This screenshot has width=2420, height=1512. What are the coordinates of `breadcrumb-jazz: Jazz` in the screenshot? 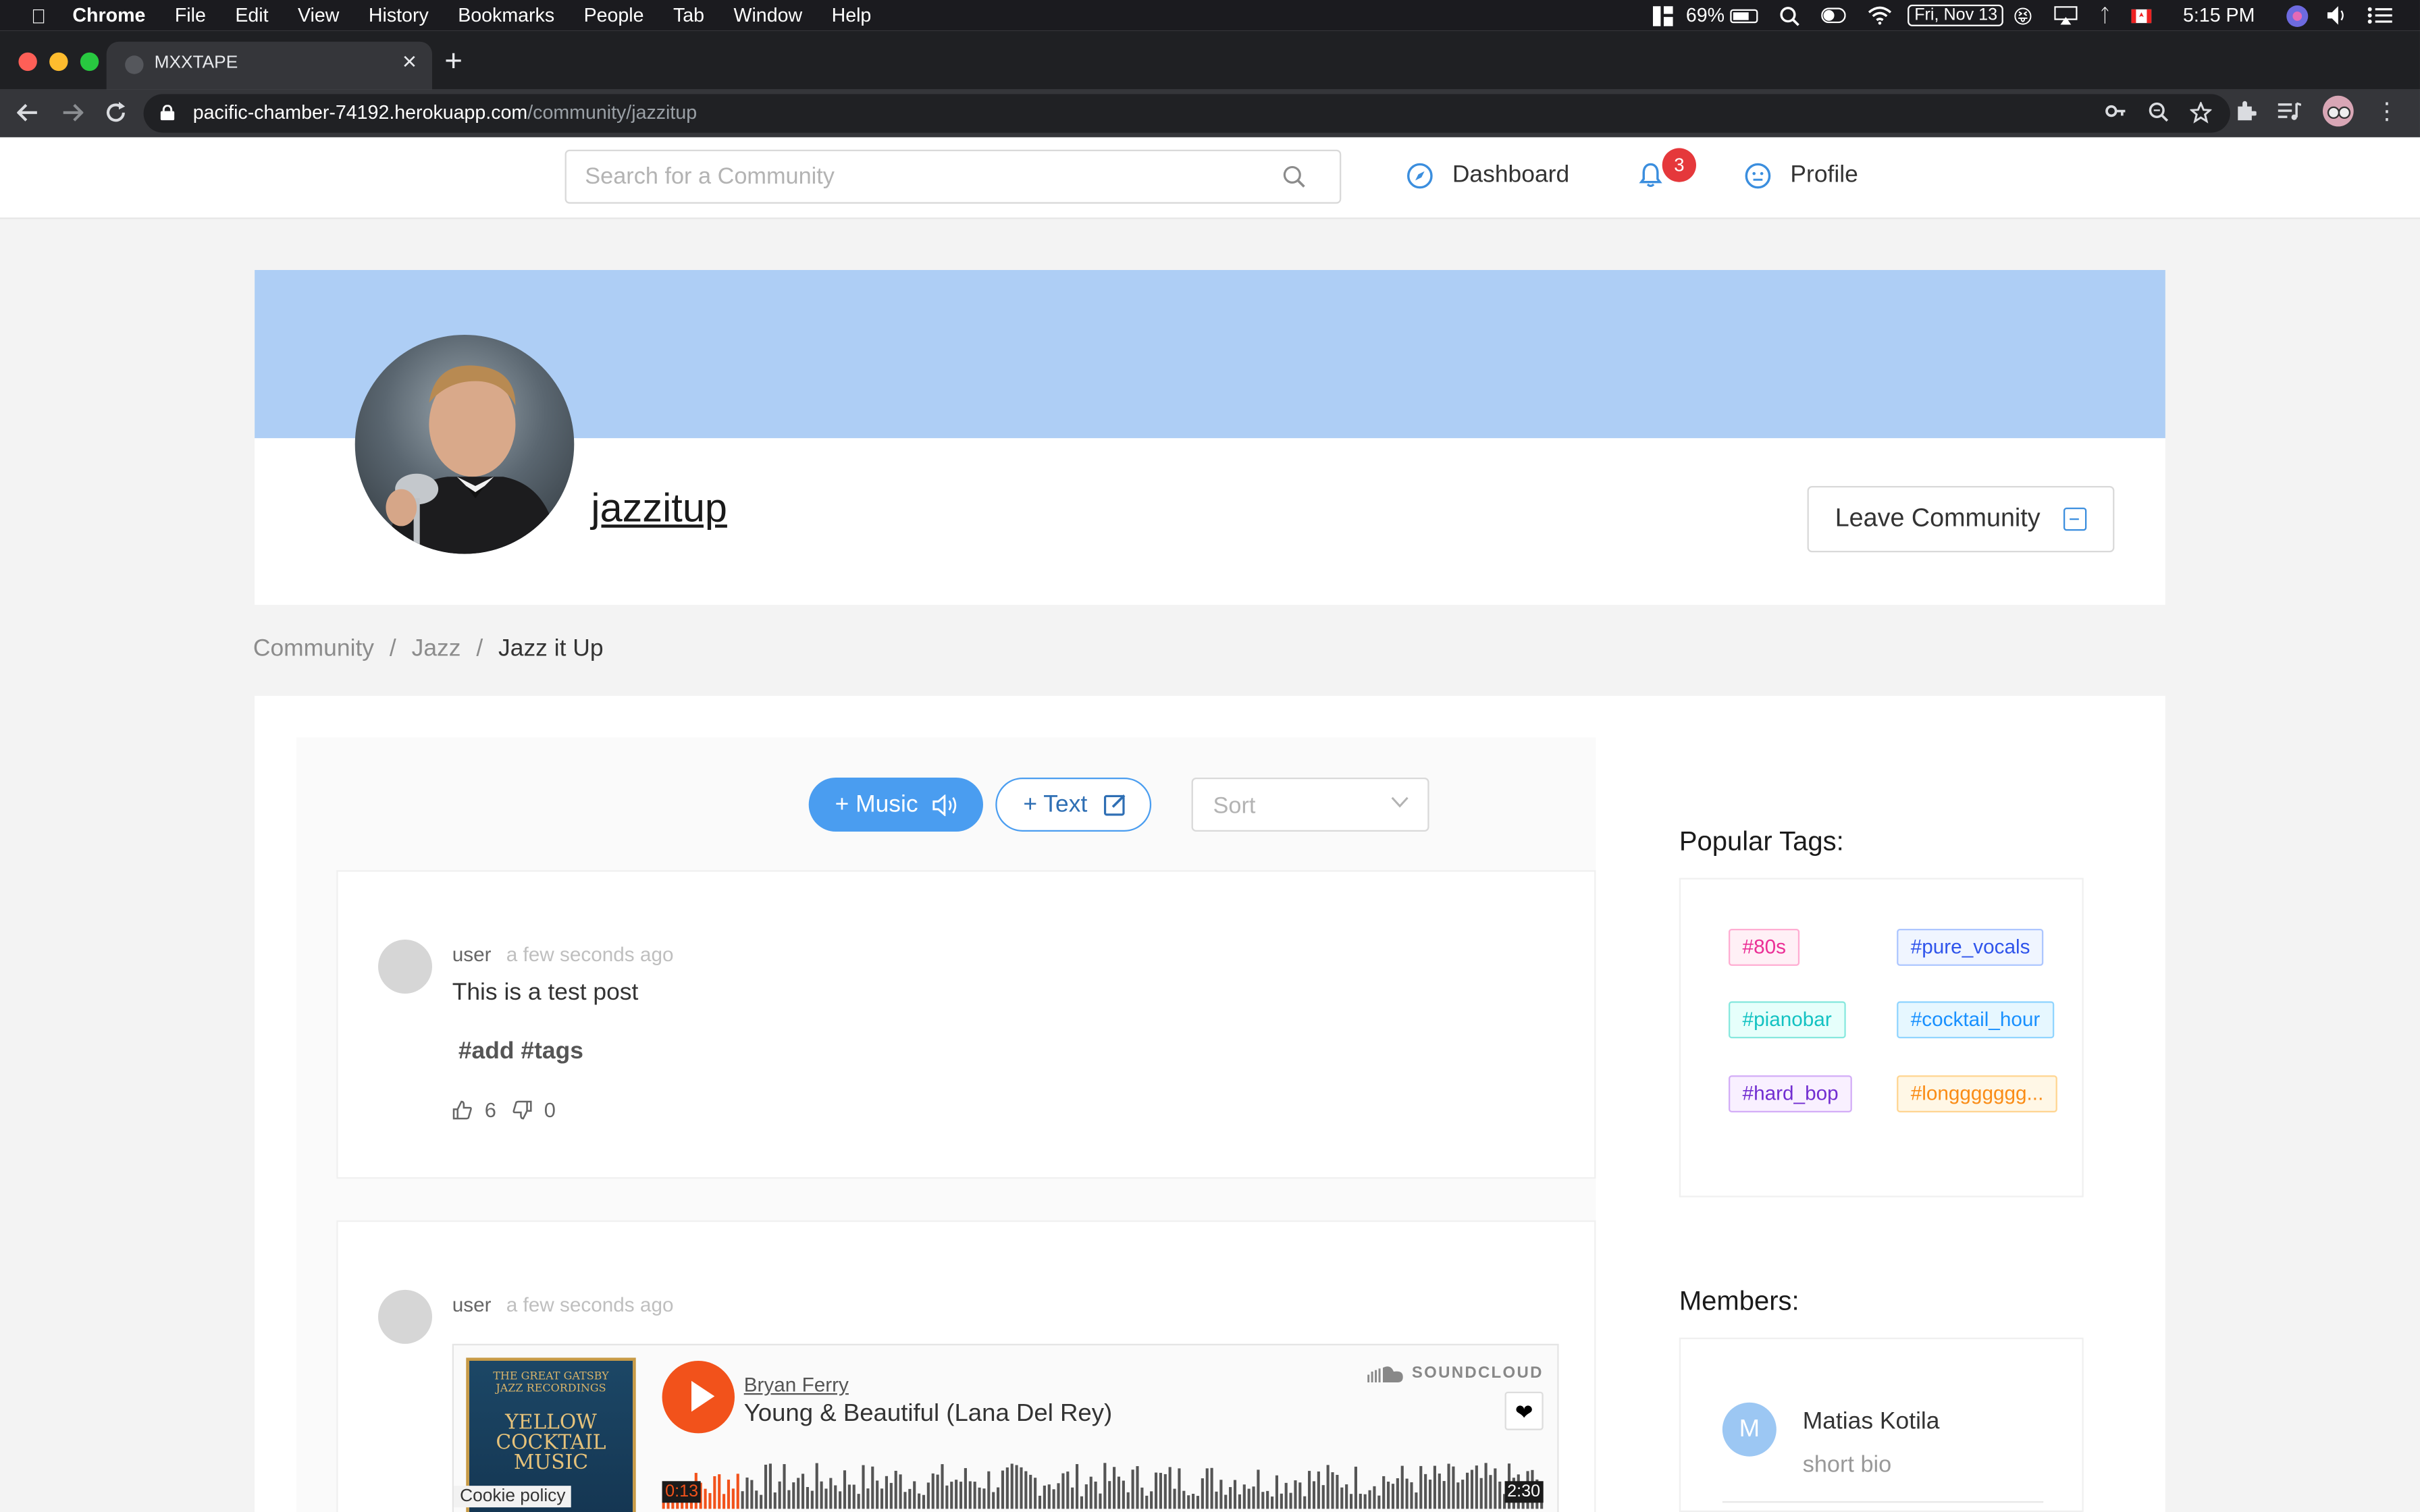 It's located at (436, 650).